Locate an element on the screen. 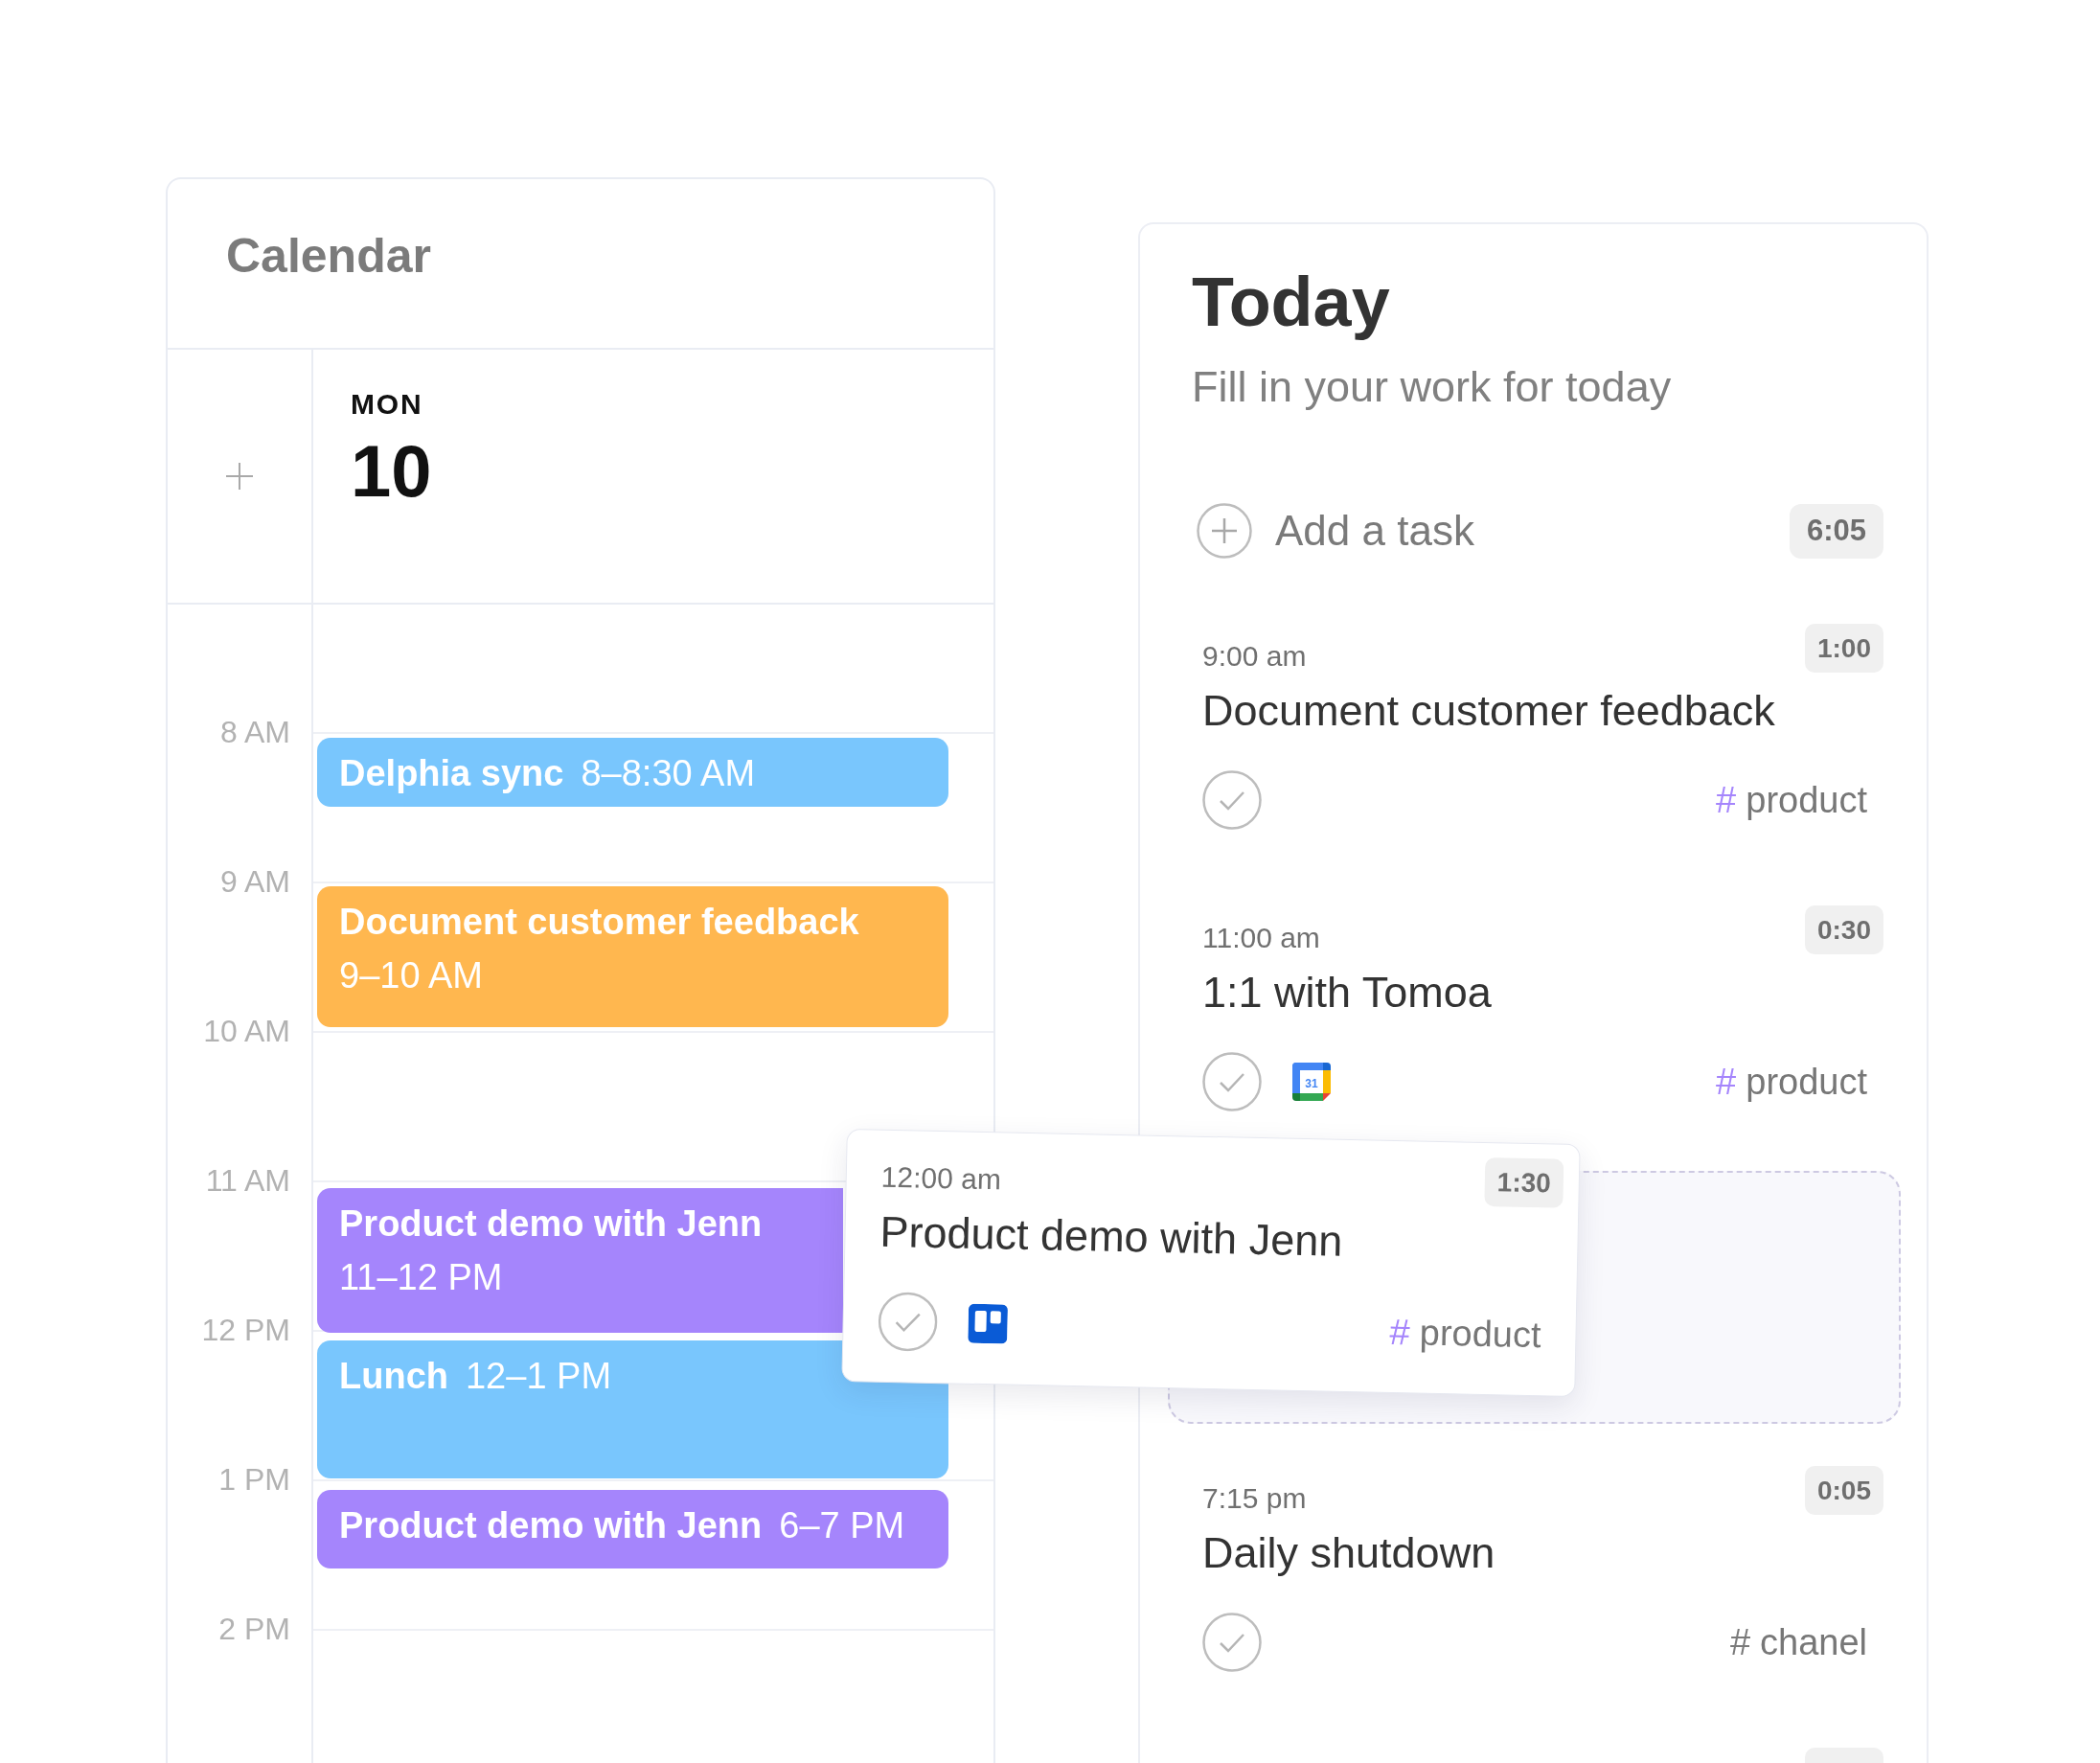 The height and width of the screenshot is (1763, 2100). add-task-button: Add a task is located at coordinates (1333, 531).